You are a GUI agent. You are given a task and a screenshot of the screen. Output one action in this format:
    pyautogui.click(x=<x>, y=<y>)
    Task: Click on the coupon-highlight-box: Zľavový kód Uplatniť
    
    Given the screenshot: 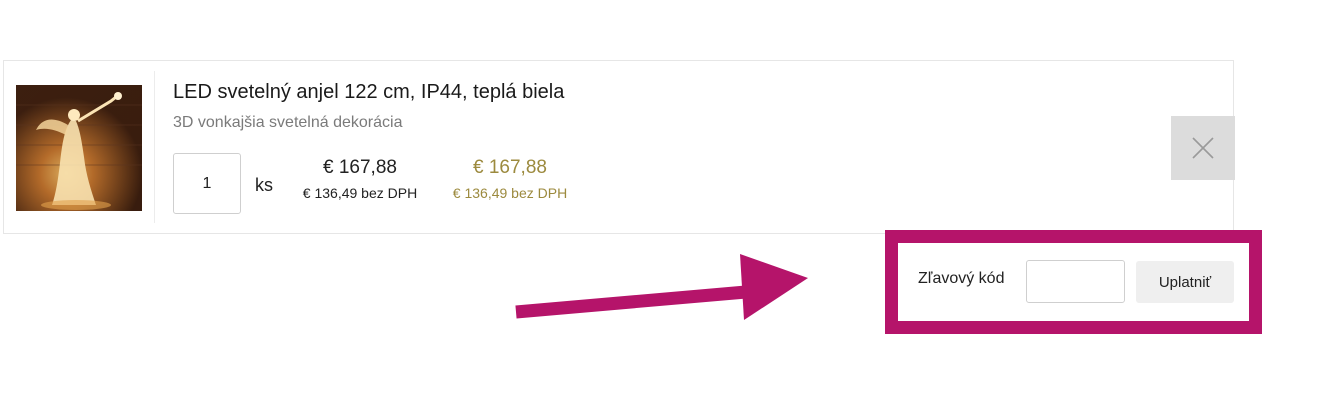 What is the action you would take?
    pyautogui.click(x=1073, y=282)
    